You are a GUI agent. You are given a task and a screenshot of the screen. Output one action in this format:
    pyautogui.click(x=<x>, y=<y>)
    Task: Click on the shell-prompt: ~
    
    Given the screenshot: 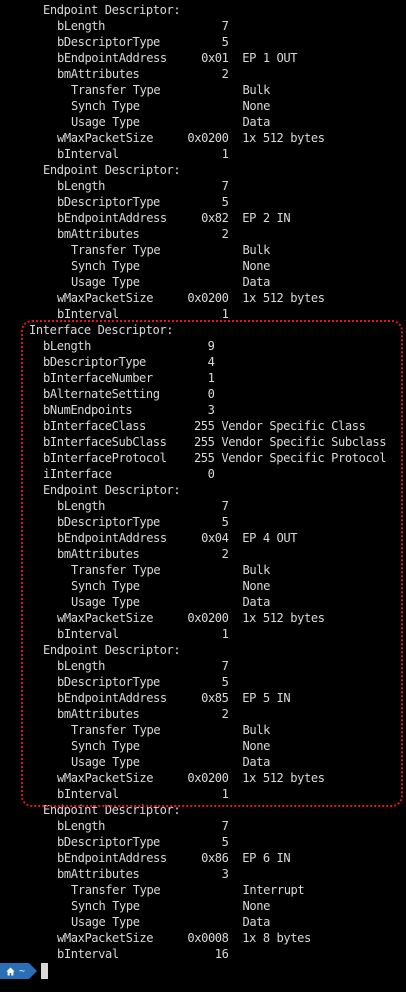 What is the action you would take?
    pyautogui.click(x=24, y=971)
    